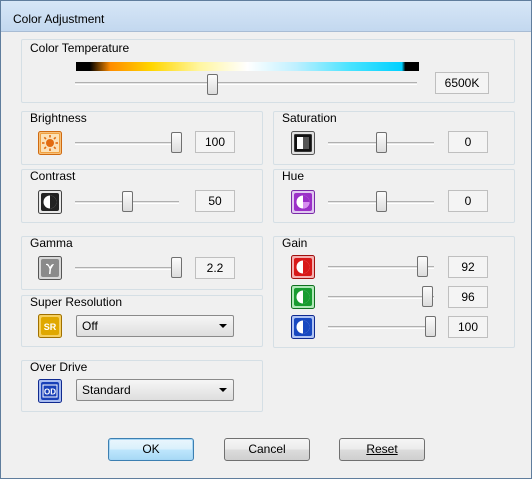 Image resolution: width=532 pixels, height=479 pixels. Describe the element at coordinates (106, 390) in the screenshot. I see `over-drive-selected: Standard` at that location.